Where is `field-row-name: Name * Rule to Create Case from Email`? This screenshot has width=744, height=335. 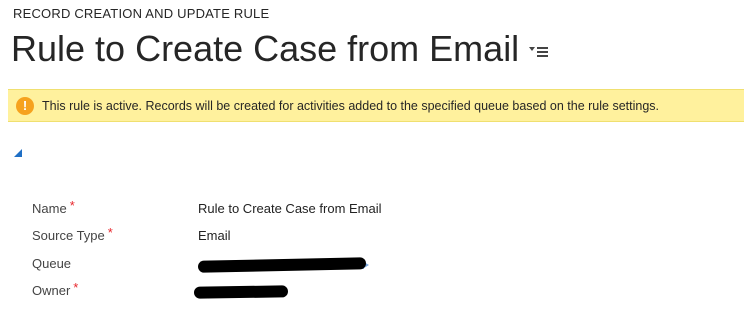
field-row-name: Name * Rule to Create Case from Email is located at coordinates (372, 211).